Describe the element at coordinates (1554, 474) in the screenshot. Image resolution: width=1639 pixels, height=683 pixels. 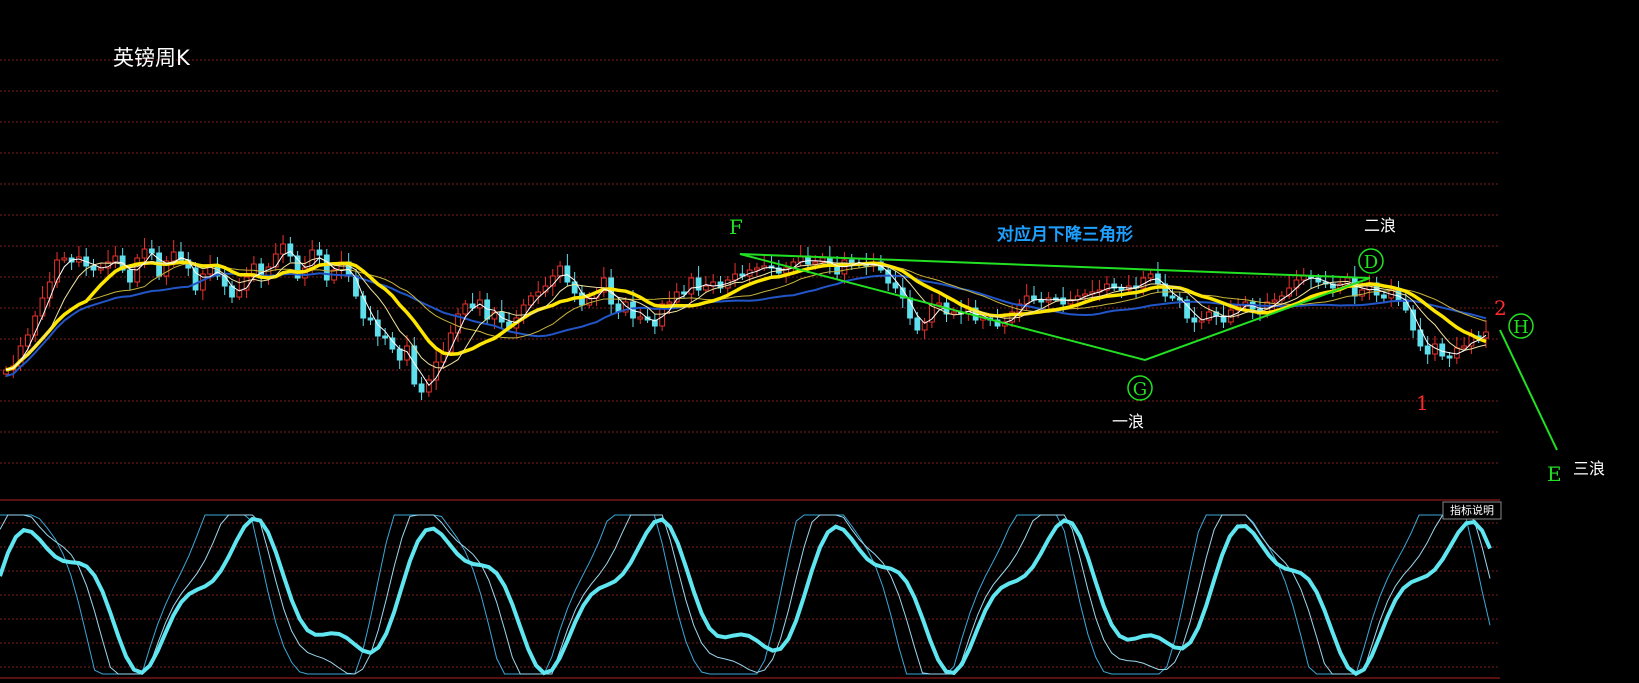
I see `label-E: E` at that location.